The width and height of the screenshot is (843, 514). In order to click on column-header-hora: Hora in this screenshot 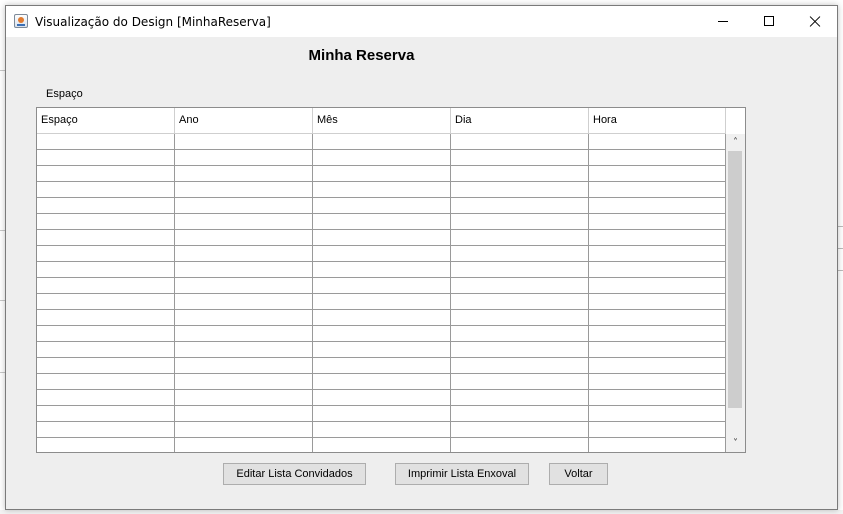, I will do `click(657, 120)`.